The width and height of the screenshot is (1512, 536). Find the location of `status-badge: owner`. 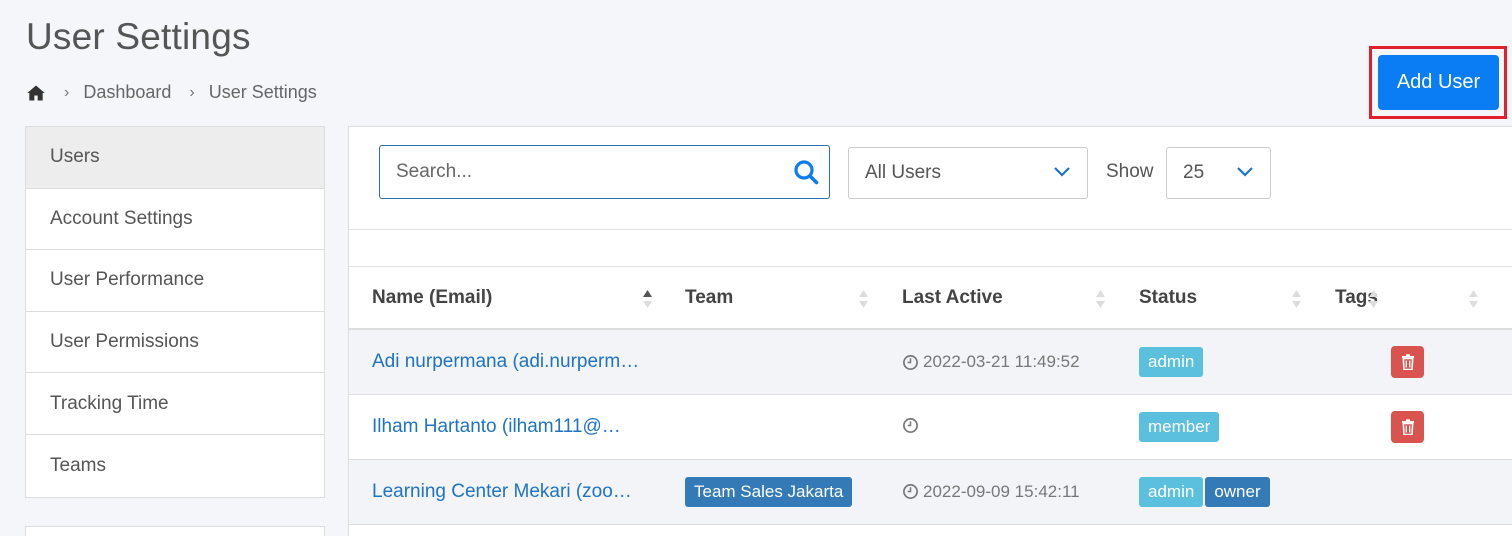

status-badge: owner is located at coordinates (1237, 491).